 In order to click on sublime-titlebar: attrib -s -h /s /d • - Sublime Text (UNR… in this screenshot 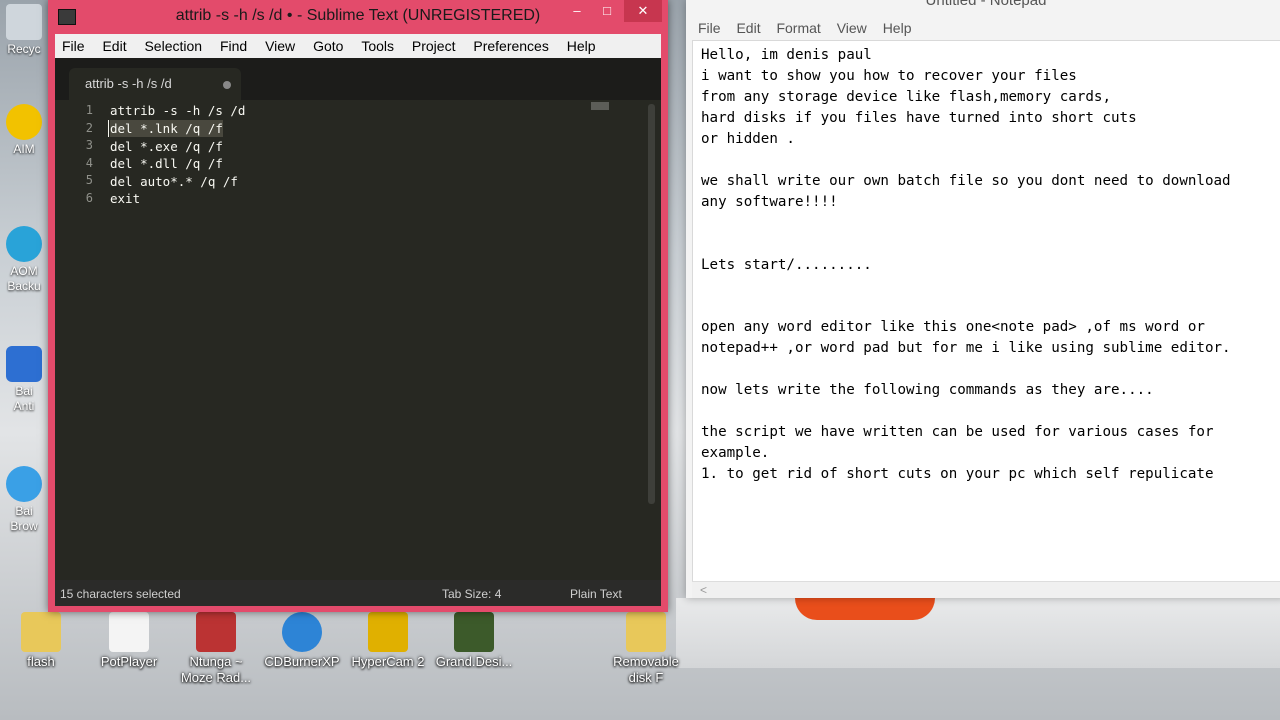, I will do `click(358, 17)`.